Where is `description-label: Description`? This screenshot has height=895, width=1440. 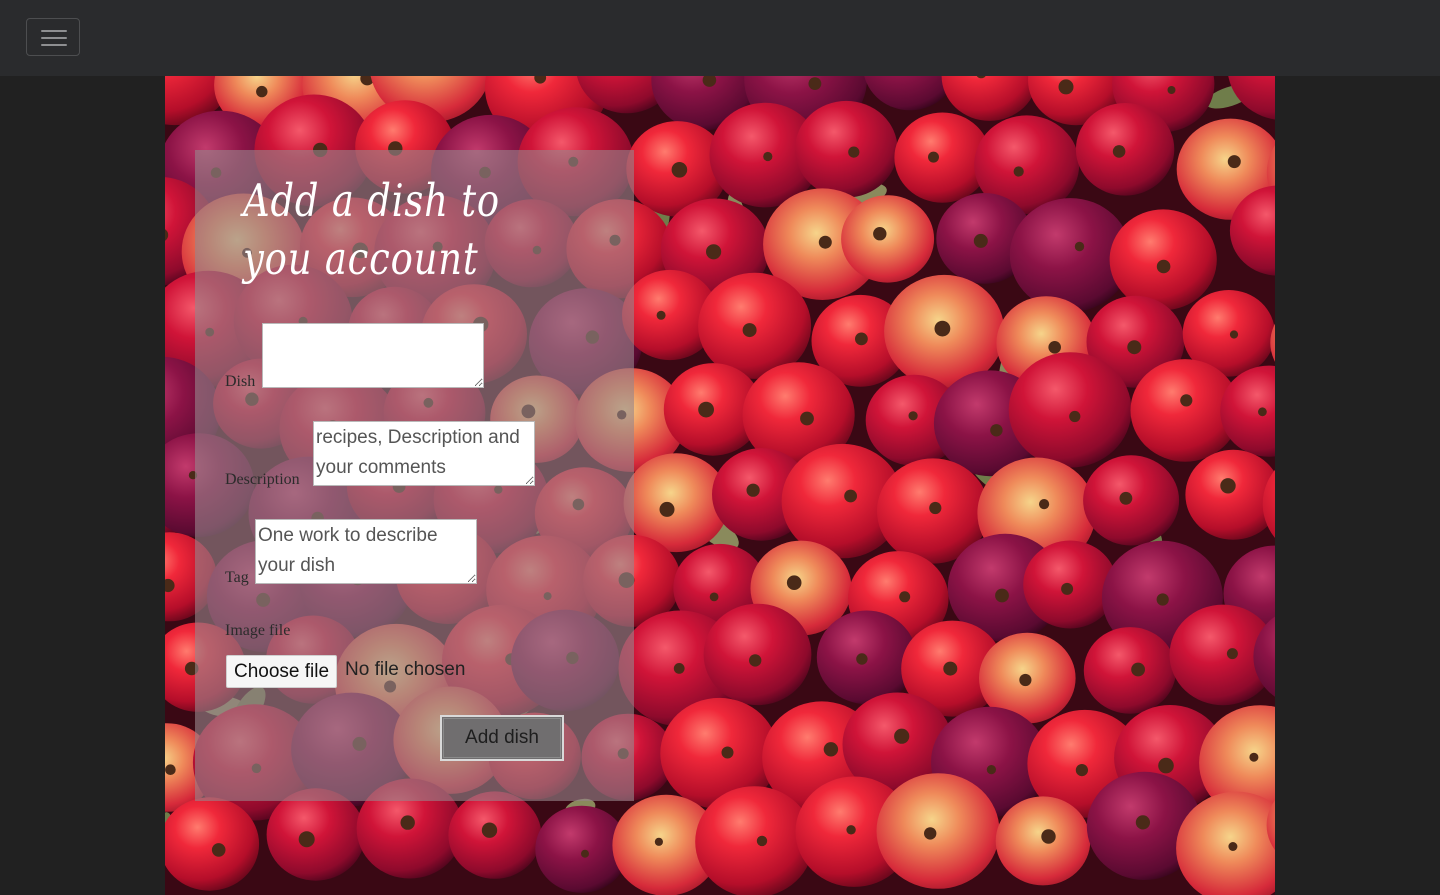
description-label: Description is located at coordinates (262, 479).